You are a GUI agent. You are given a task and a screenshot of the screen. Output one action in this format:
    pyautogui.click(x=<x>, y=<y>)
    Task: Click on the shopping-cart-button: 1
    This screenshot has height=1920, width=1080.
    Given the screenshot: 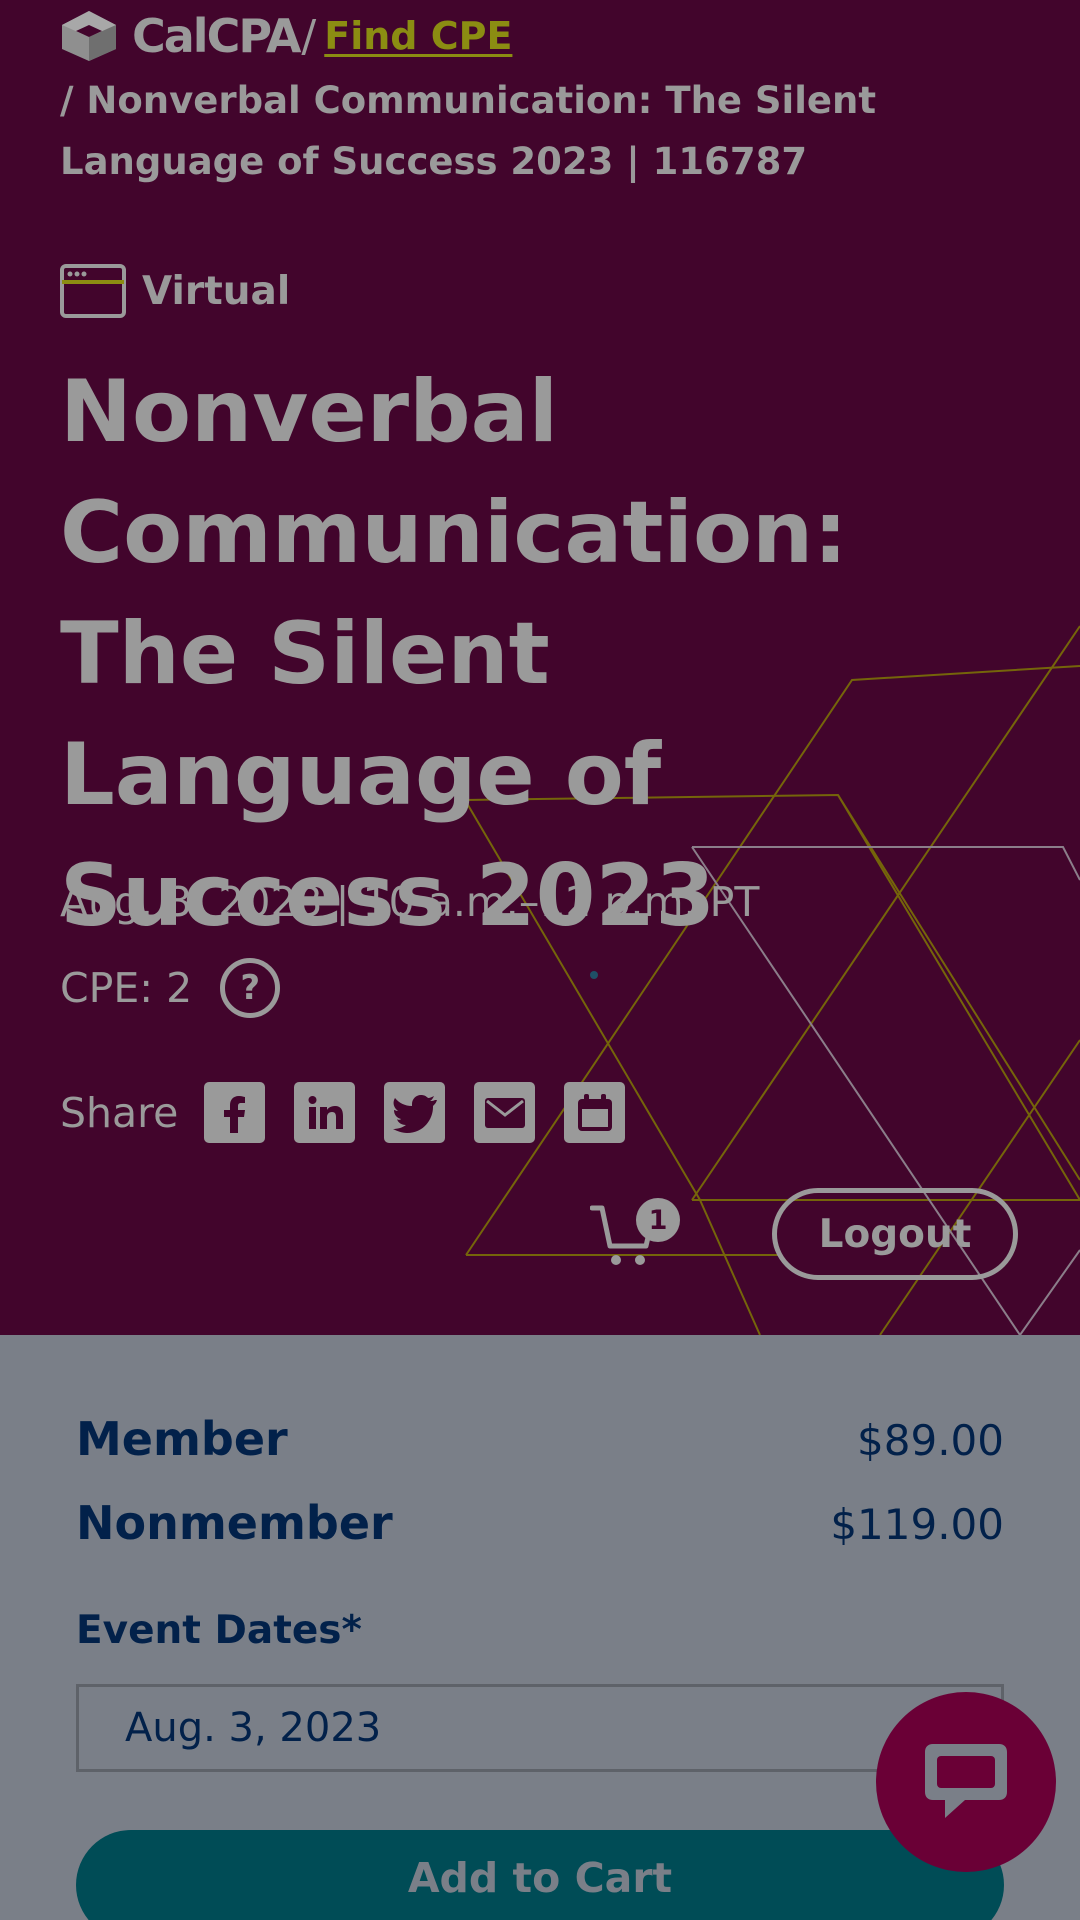 What is the action you would take?
    pyautogui.click(x=634, y=1234)
    